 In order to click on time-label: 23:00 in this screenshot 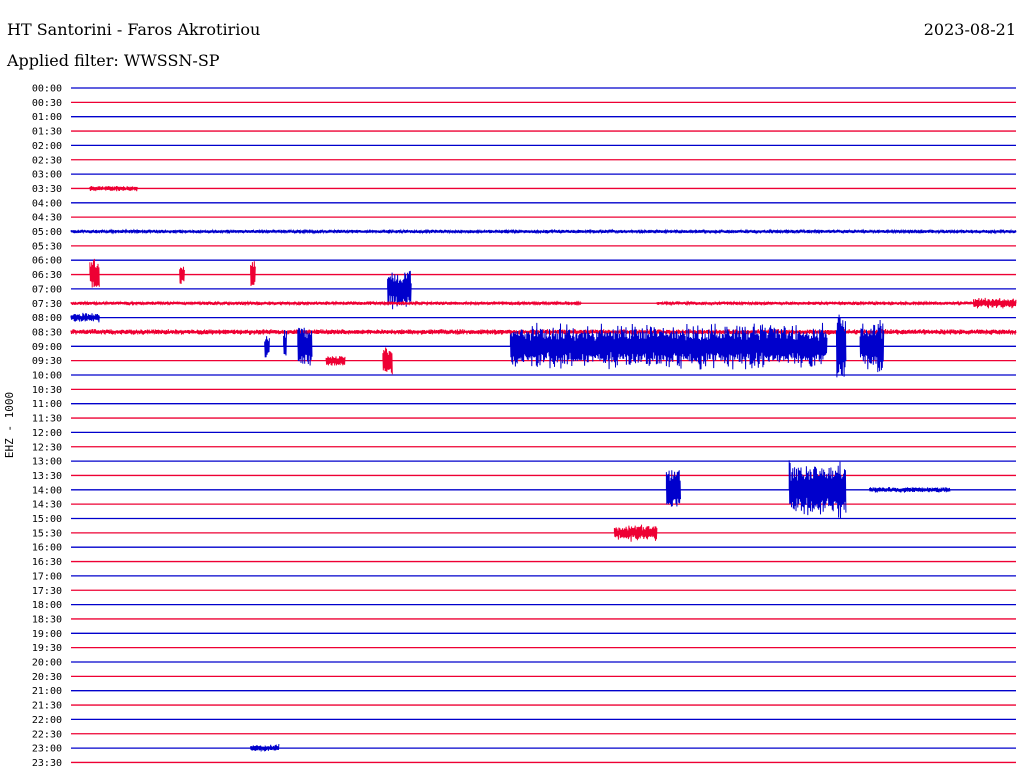, I will do `click(47, 749)`.